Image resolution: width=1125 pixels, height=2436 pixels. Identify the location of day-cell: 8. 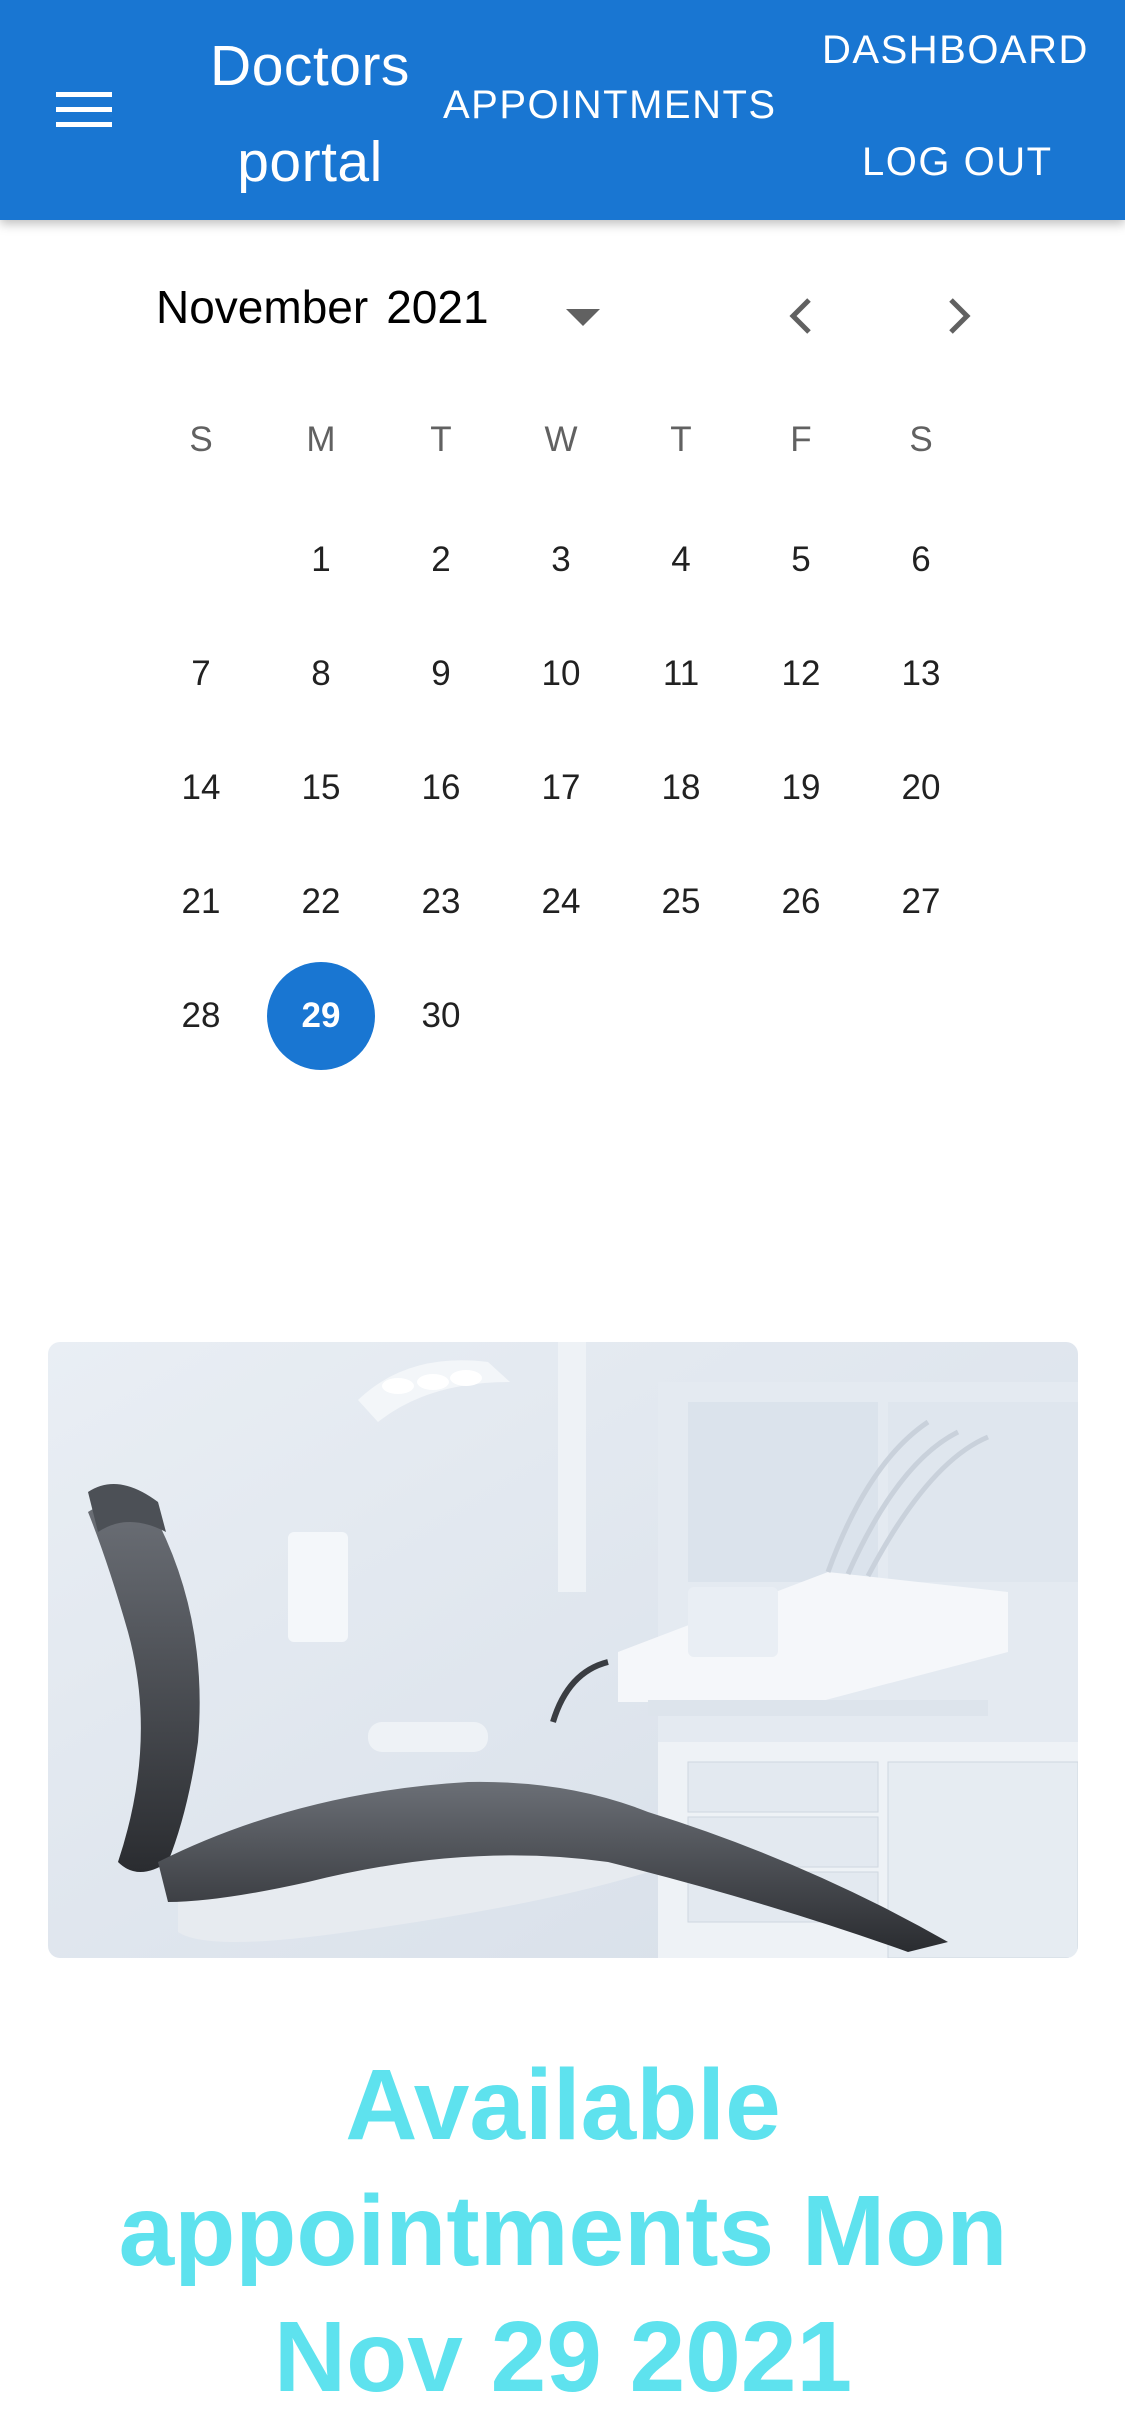
(321, 674).